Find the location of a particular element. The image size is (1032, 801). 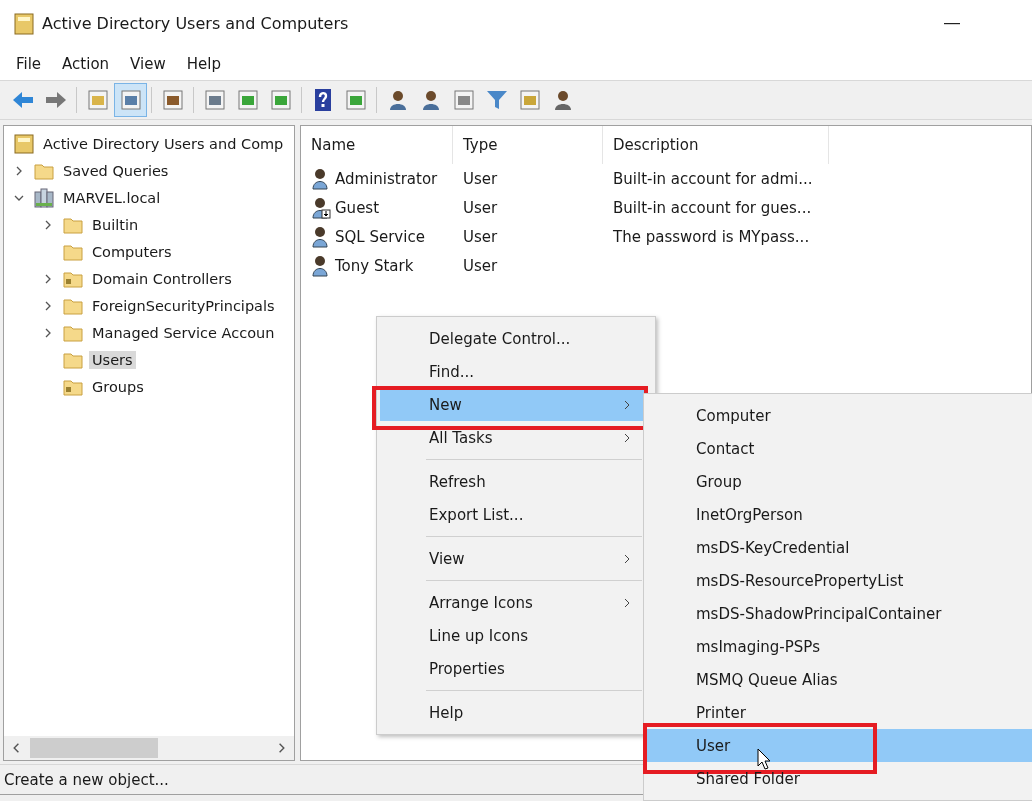

tree-item: Groups is located at coordinates (118, 386).